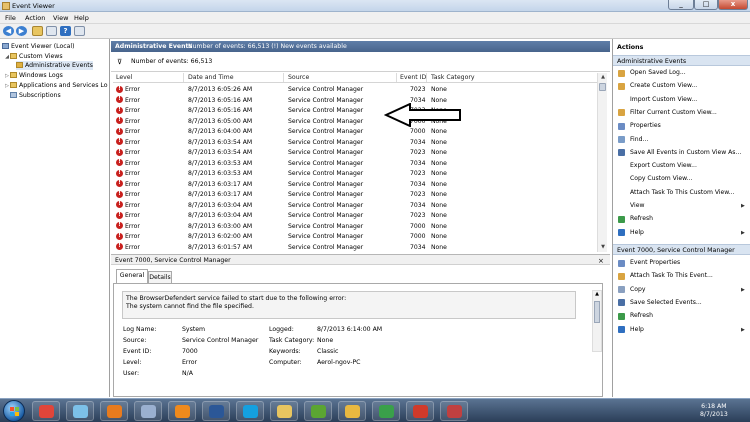 This screenshot has width=750, height=422. I want to click on greenshot-app, so click(386, 411).